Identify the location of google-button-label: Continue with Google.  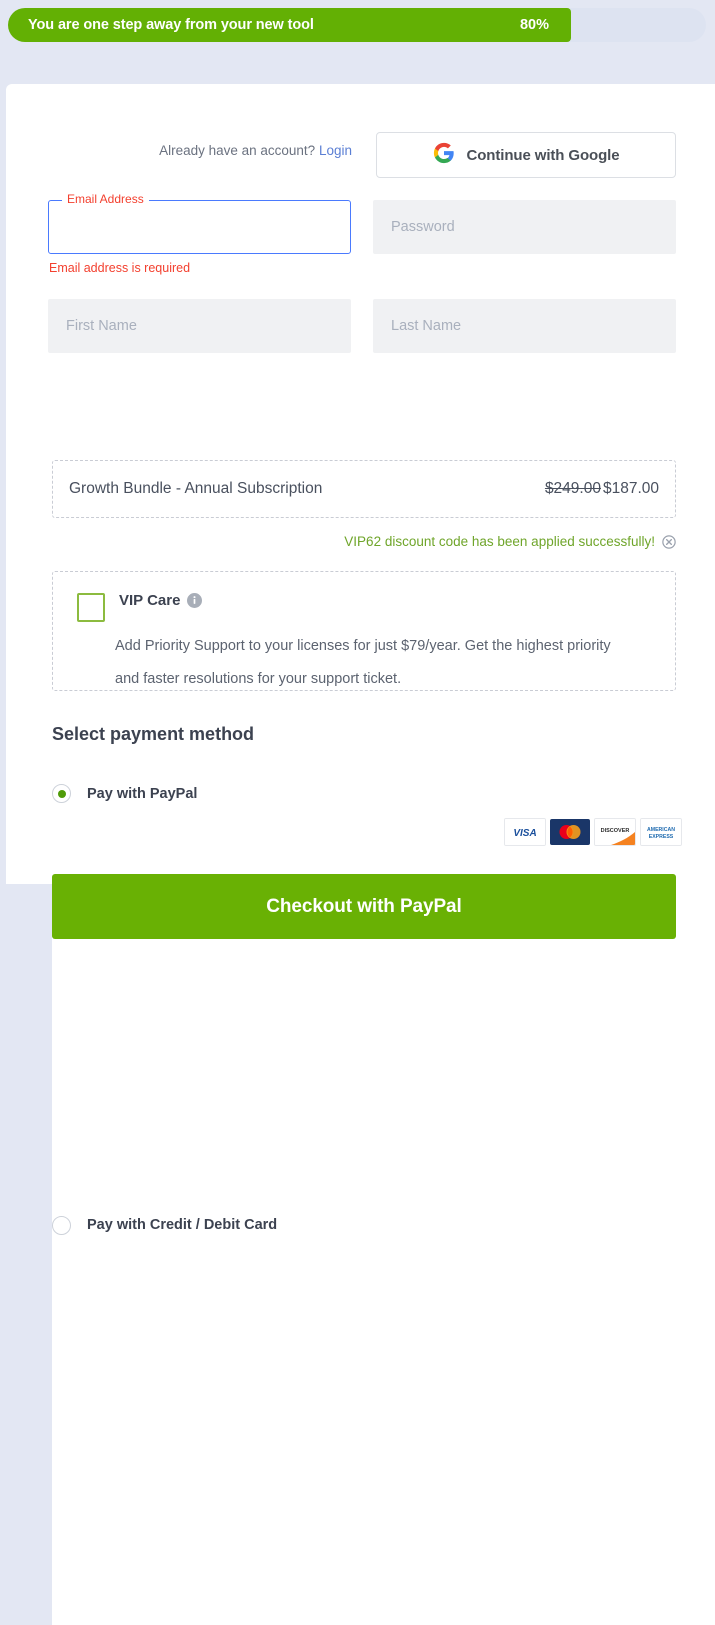
(543, 155).